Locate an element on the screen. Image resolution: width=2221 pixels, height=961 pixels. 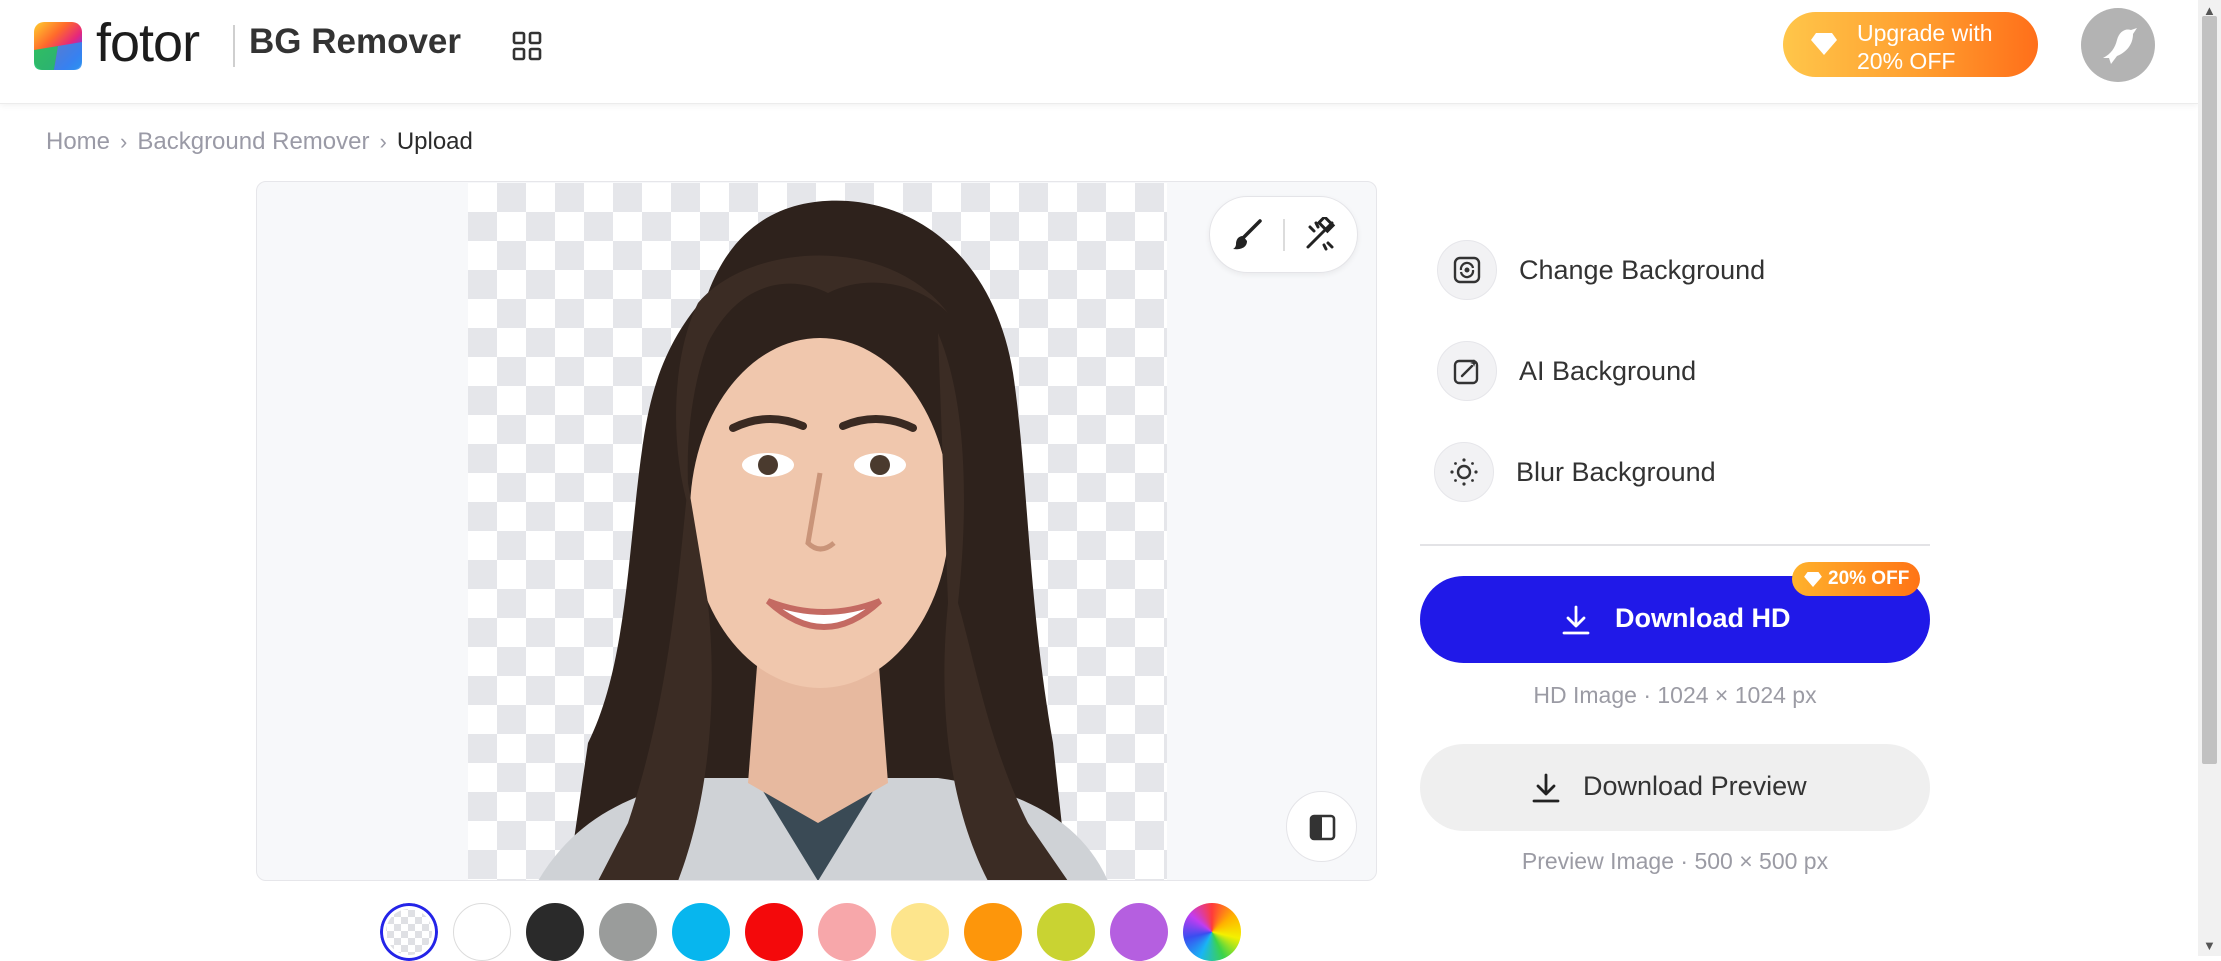
change-background-icon is located at coordinates (1467, 270).